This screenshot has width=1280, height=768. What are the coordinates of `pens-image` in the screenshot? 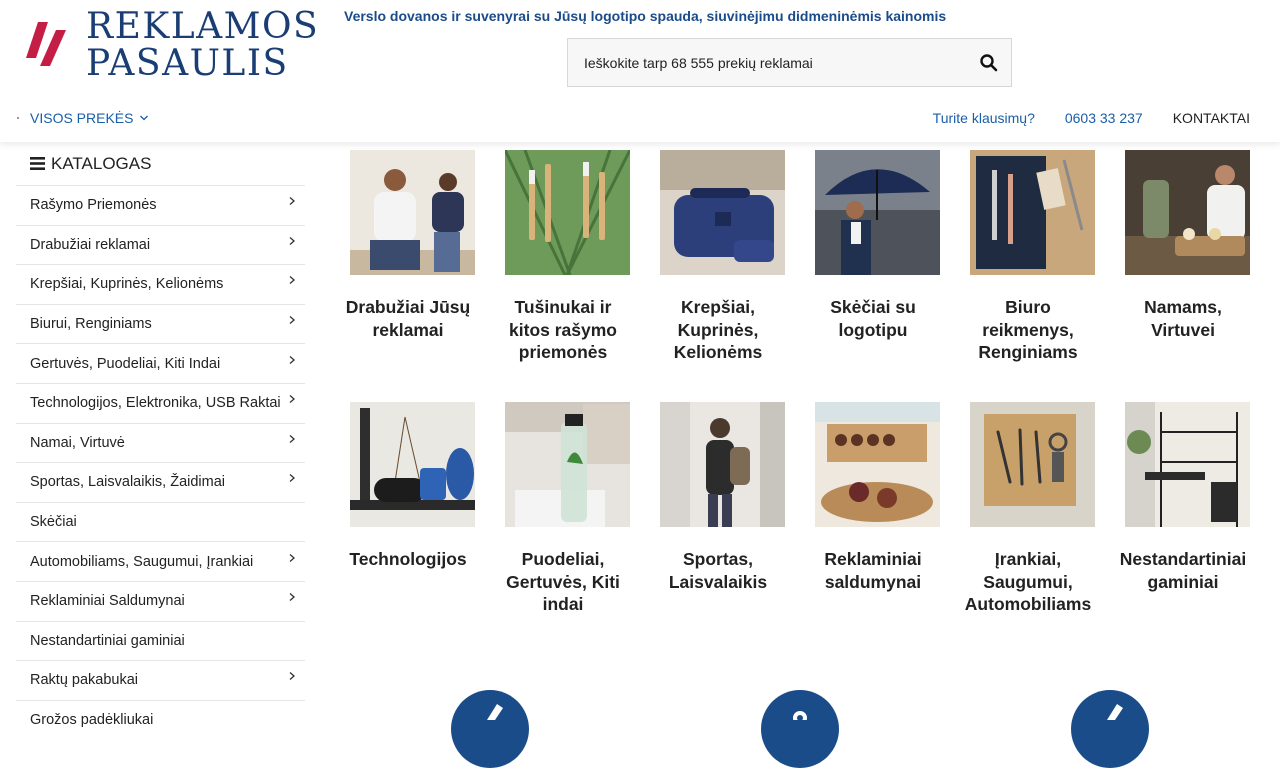 It's located at (567, 212).